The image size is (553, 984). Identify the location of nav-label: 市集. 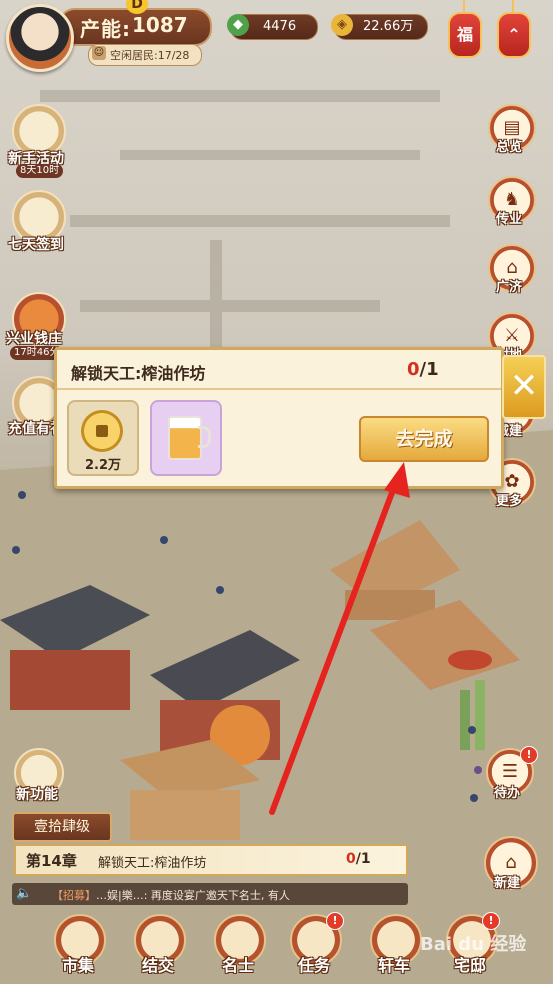
(77, 965).